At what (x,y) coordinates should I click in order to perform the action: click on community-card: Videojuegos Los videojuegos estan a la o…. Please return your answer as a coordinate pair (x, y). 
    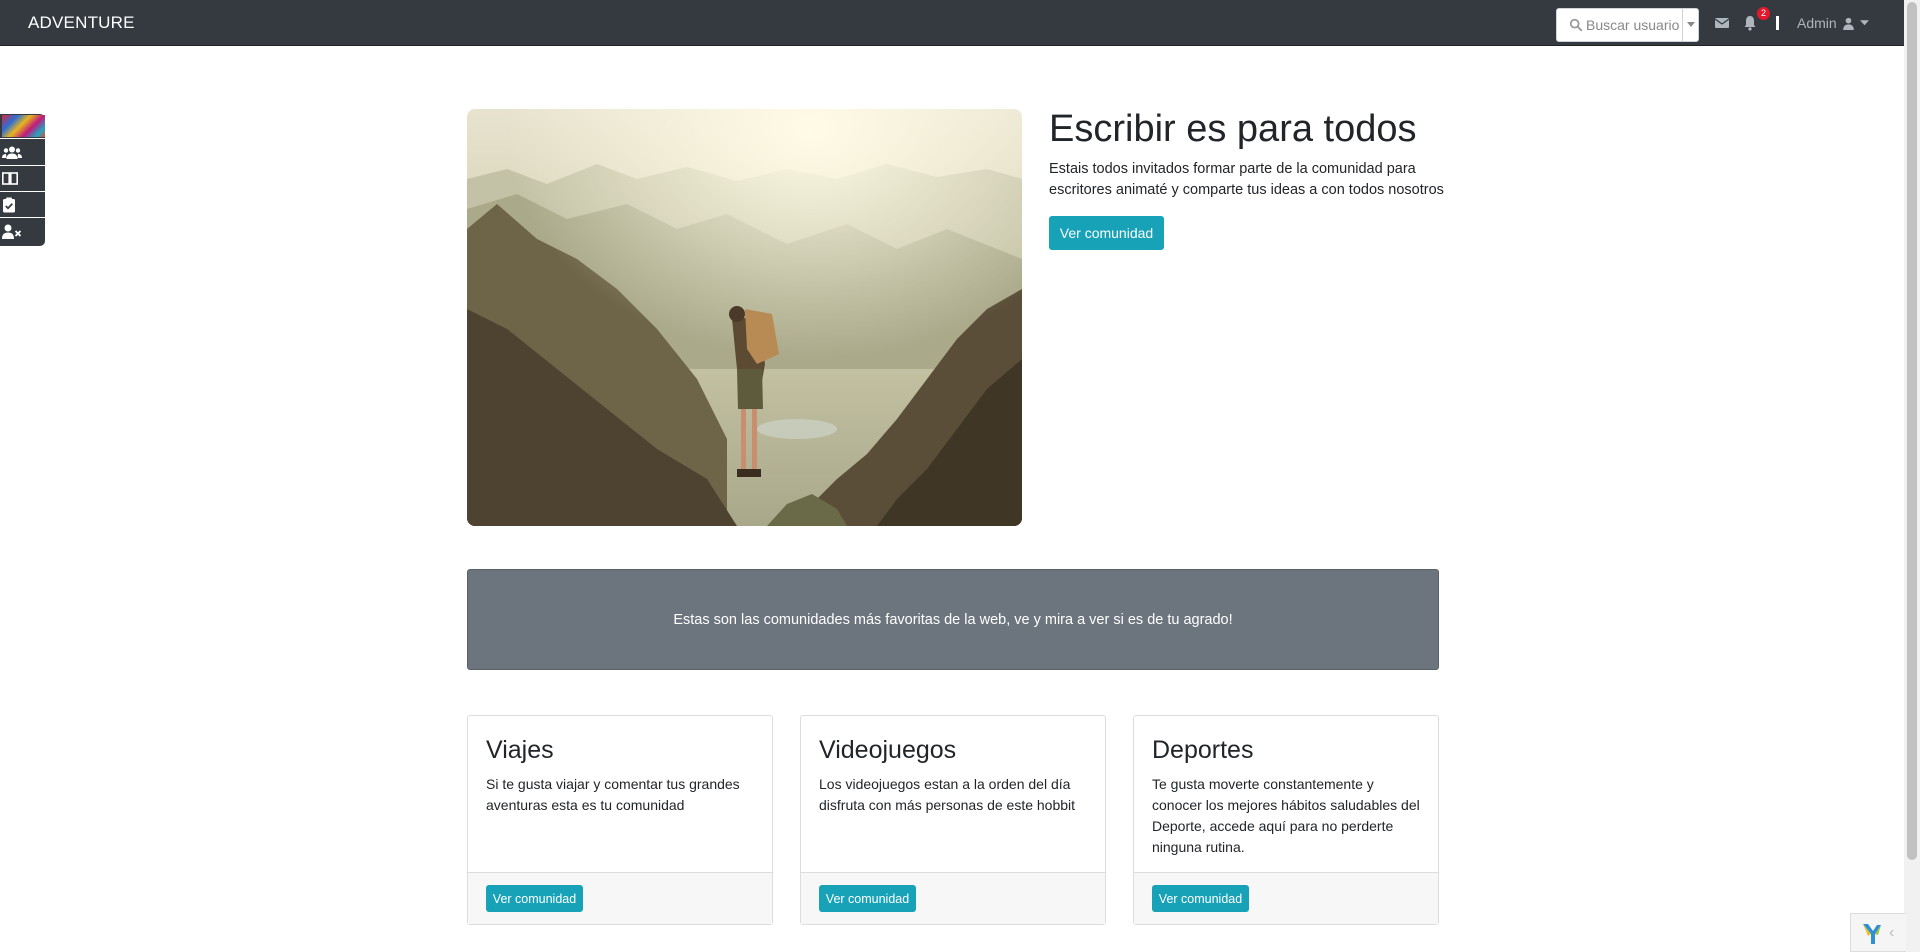
    Looking at the image, I should click on (953, 820).